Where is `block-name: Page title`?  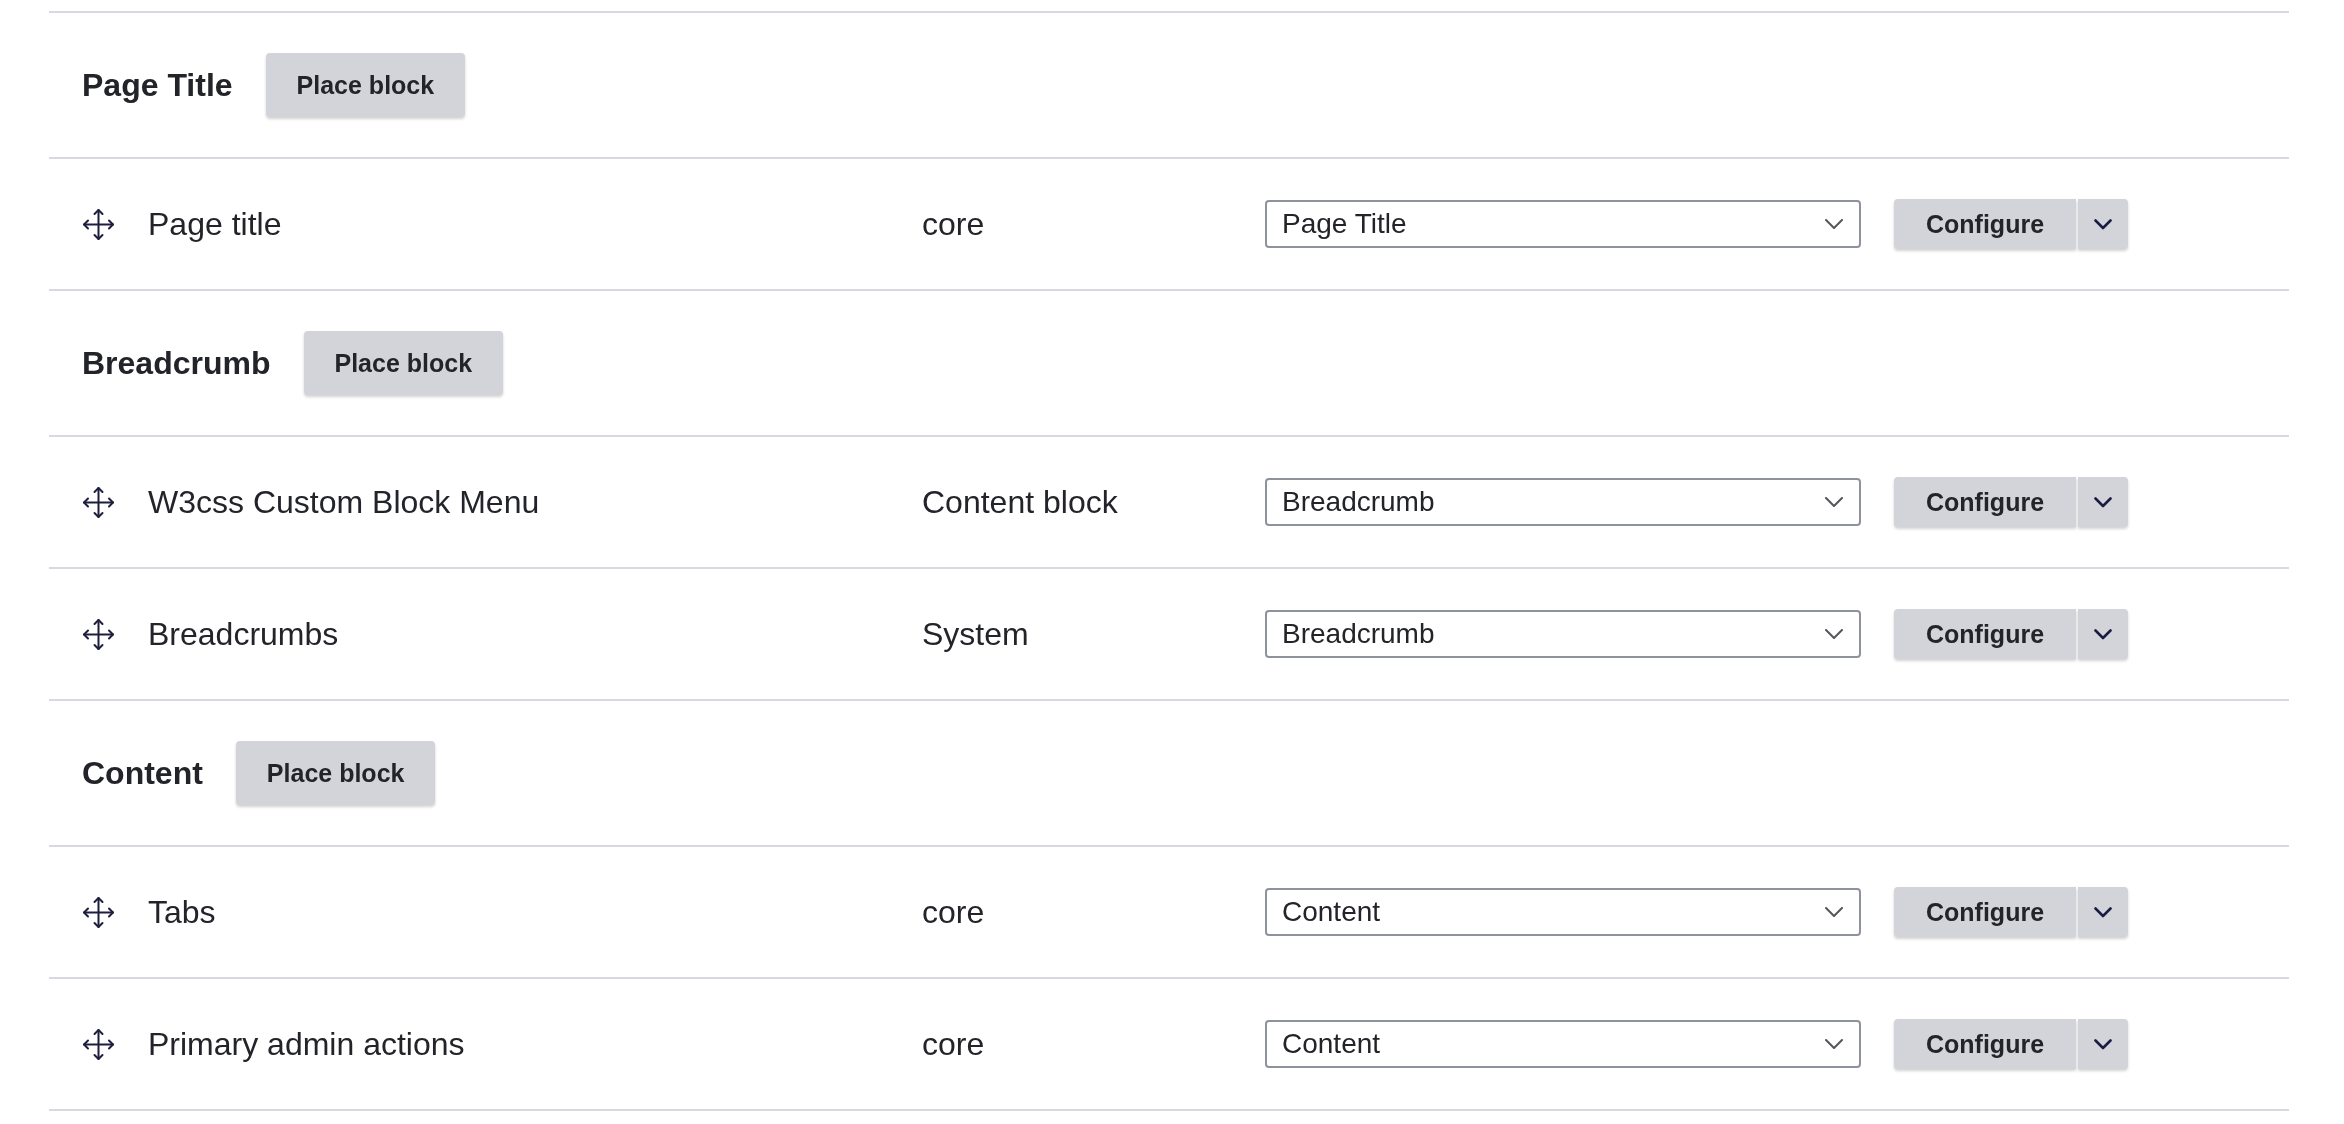 block-name: Page title is located at coordinates (215, 224).